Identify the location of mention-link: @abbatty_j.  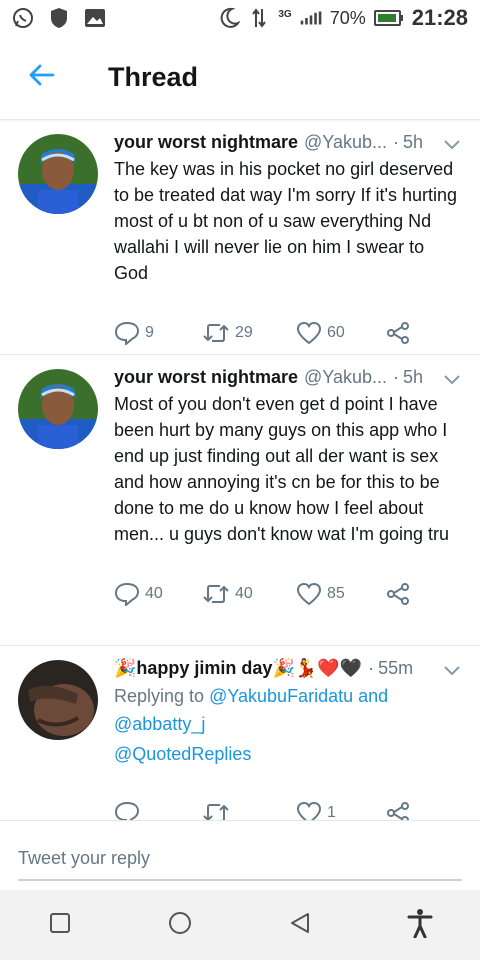
(159, 724).